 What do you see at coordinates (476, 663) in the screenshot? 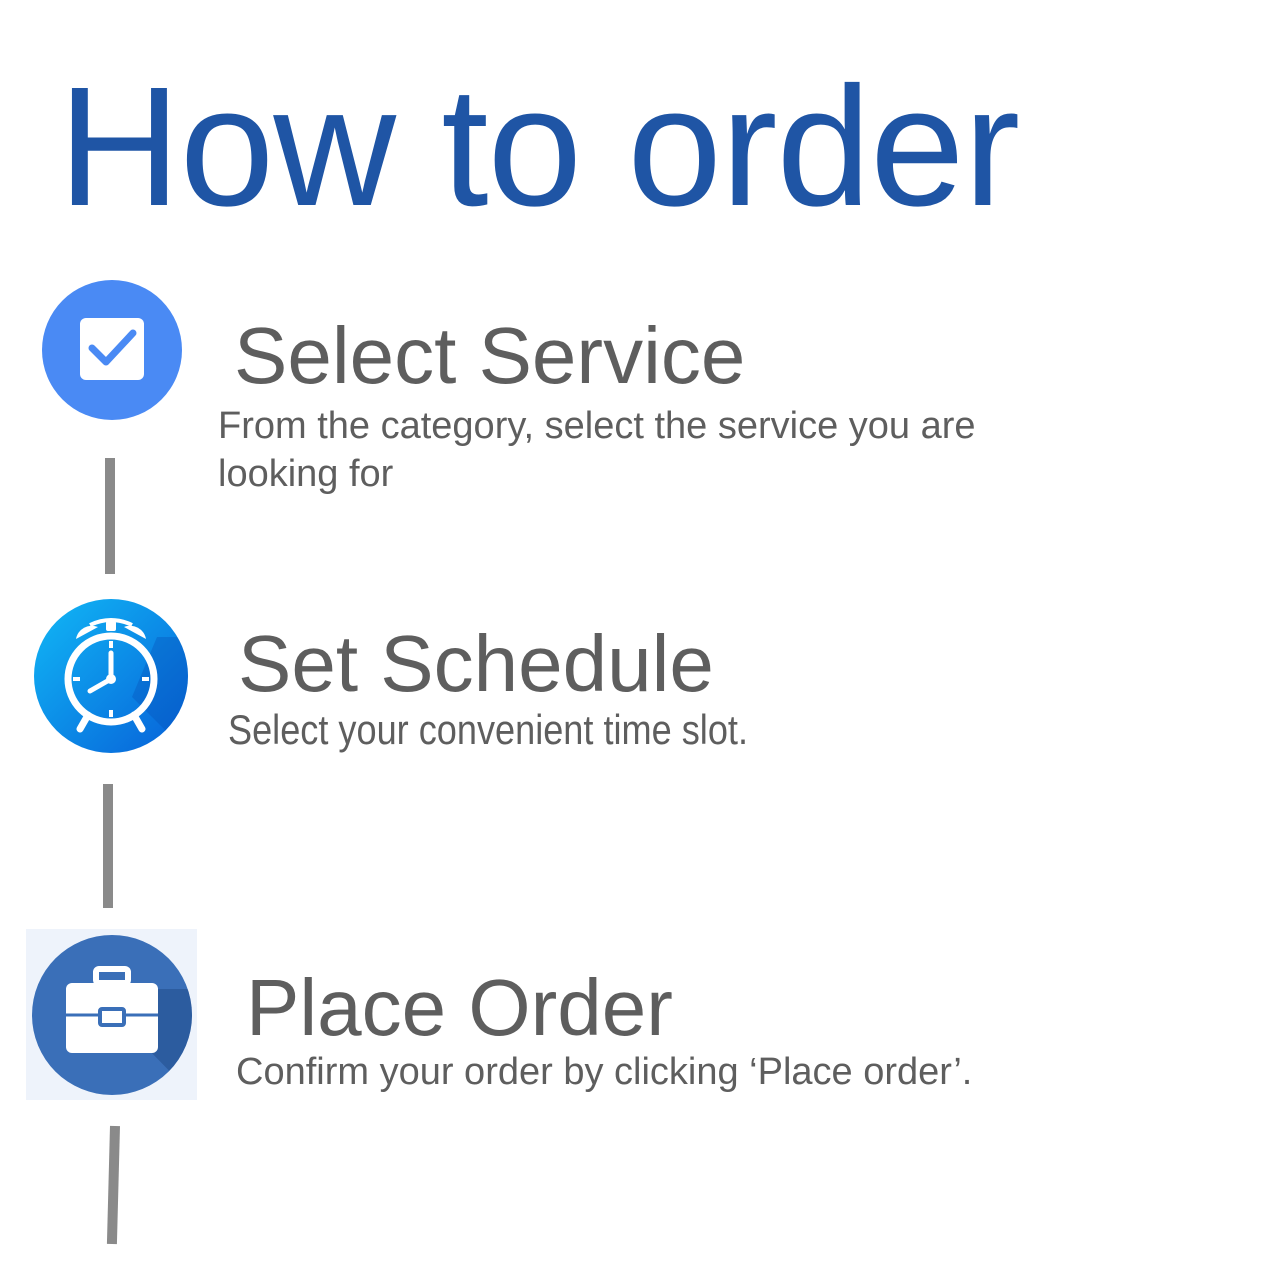
I see `step-title-set-schedule: Set Schedule` at bounding box center [476, 663].